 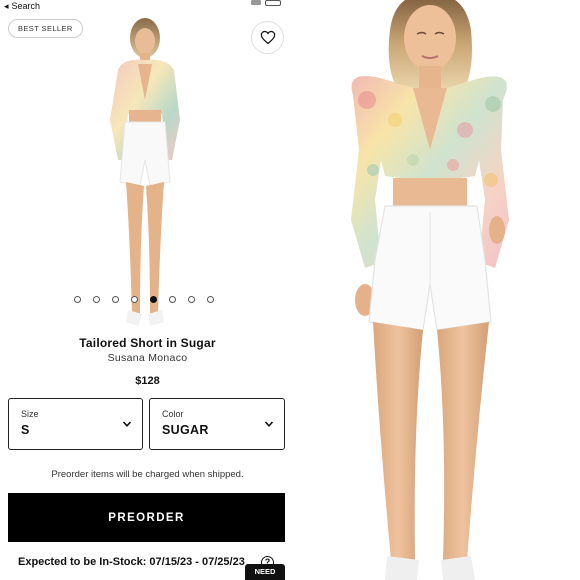 What do you see at coordinates (6, 5) in the screenshot?
I see `back-arrow-icon: ◂` at bounding box center [6, 5].